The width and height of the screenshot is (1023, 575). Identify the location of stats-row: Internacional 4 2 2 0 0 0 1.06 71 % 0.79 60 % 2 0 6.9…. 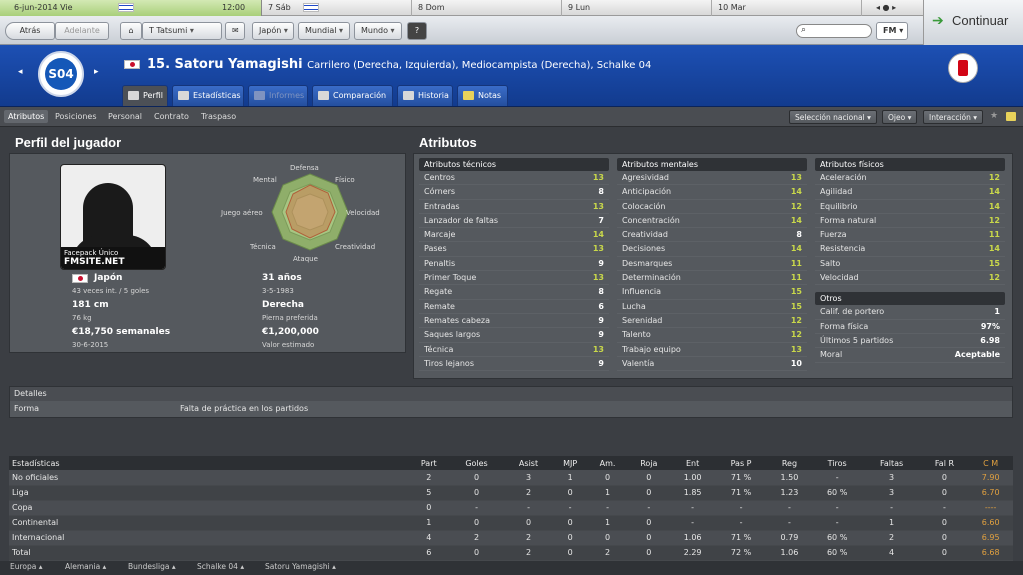
(511, 538).